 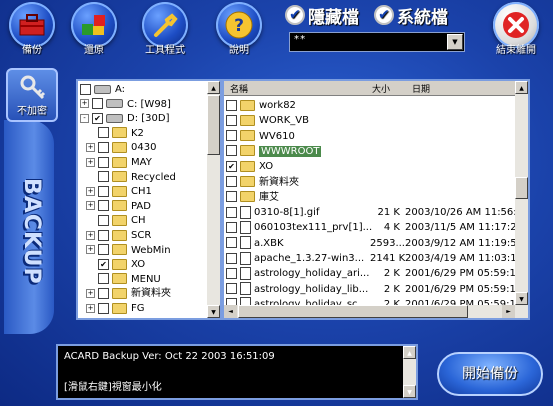 What do you see at coordinates (521, 199) in the screenshot?
I see `list-scrollbar: ▲ ▼` at bounding box center [521, 199].